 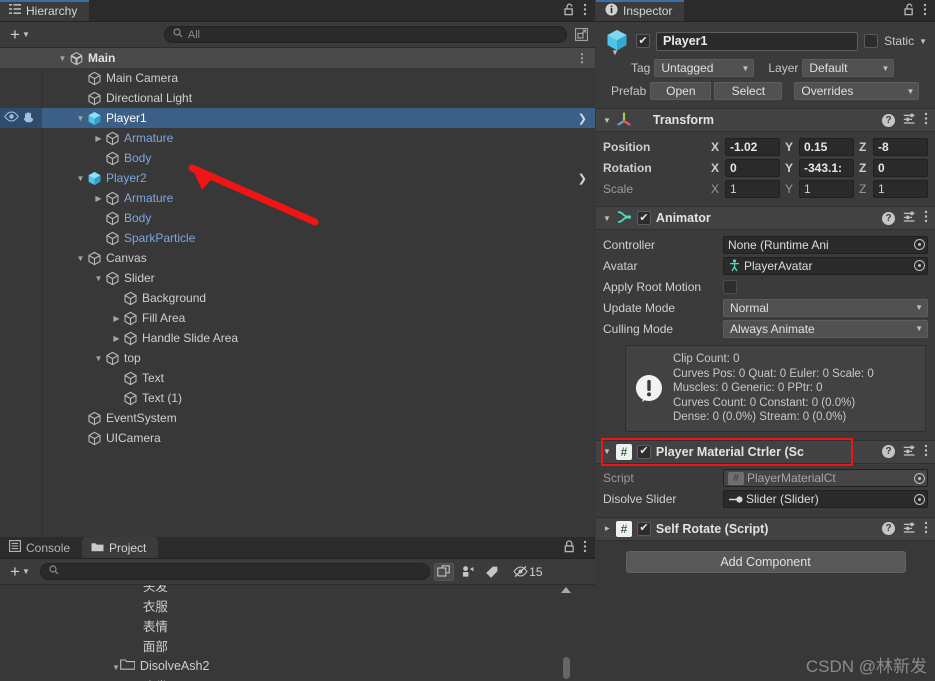 I want to click on prefab-open-chevron-icon: ❯, so click(x=582, y=118).